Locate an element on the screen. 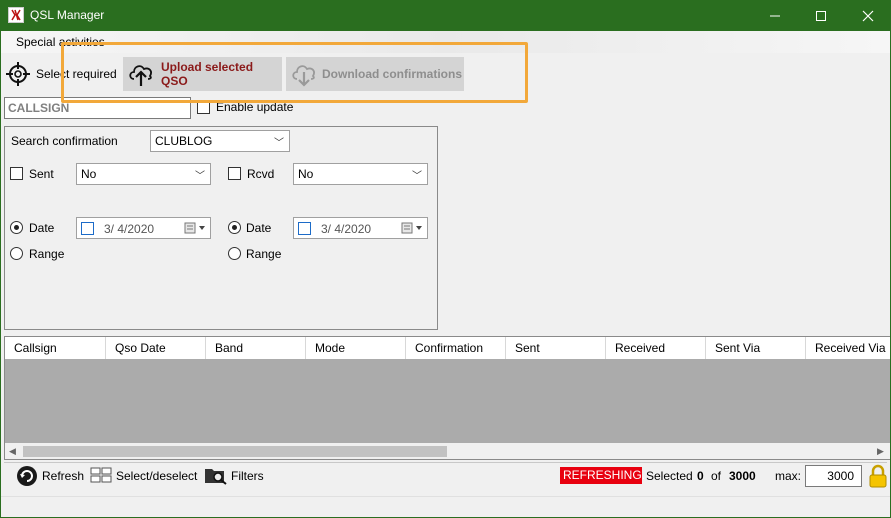  upload-selected-qso-button: Upload selected QSO is located at coordinates (202, 74).